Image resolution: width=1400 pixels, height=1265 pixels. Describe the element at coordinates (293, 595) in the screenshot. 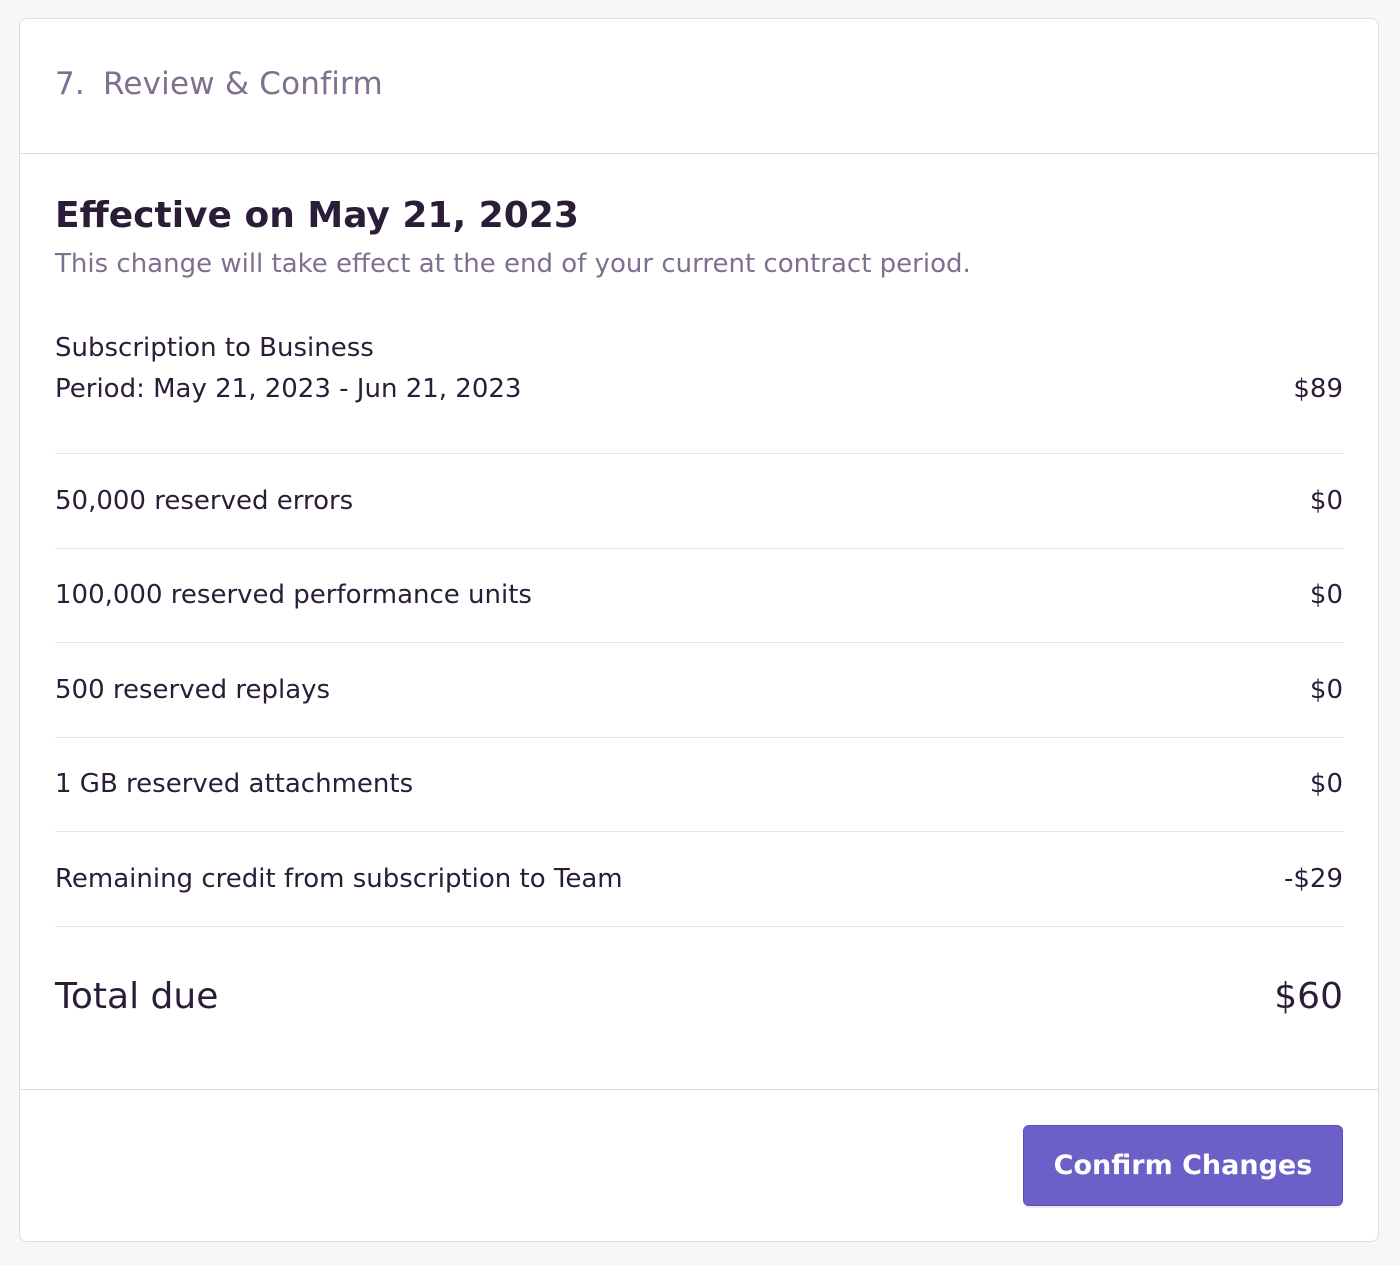

I see `line-item-label: 100,000 reserved performance units` at that location.